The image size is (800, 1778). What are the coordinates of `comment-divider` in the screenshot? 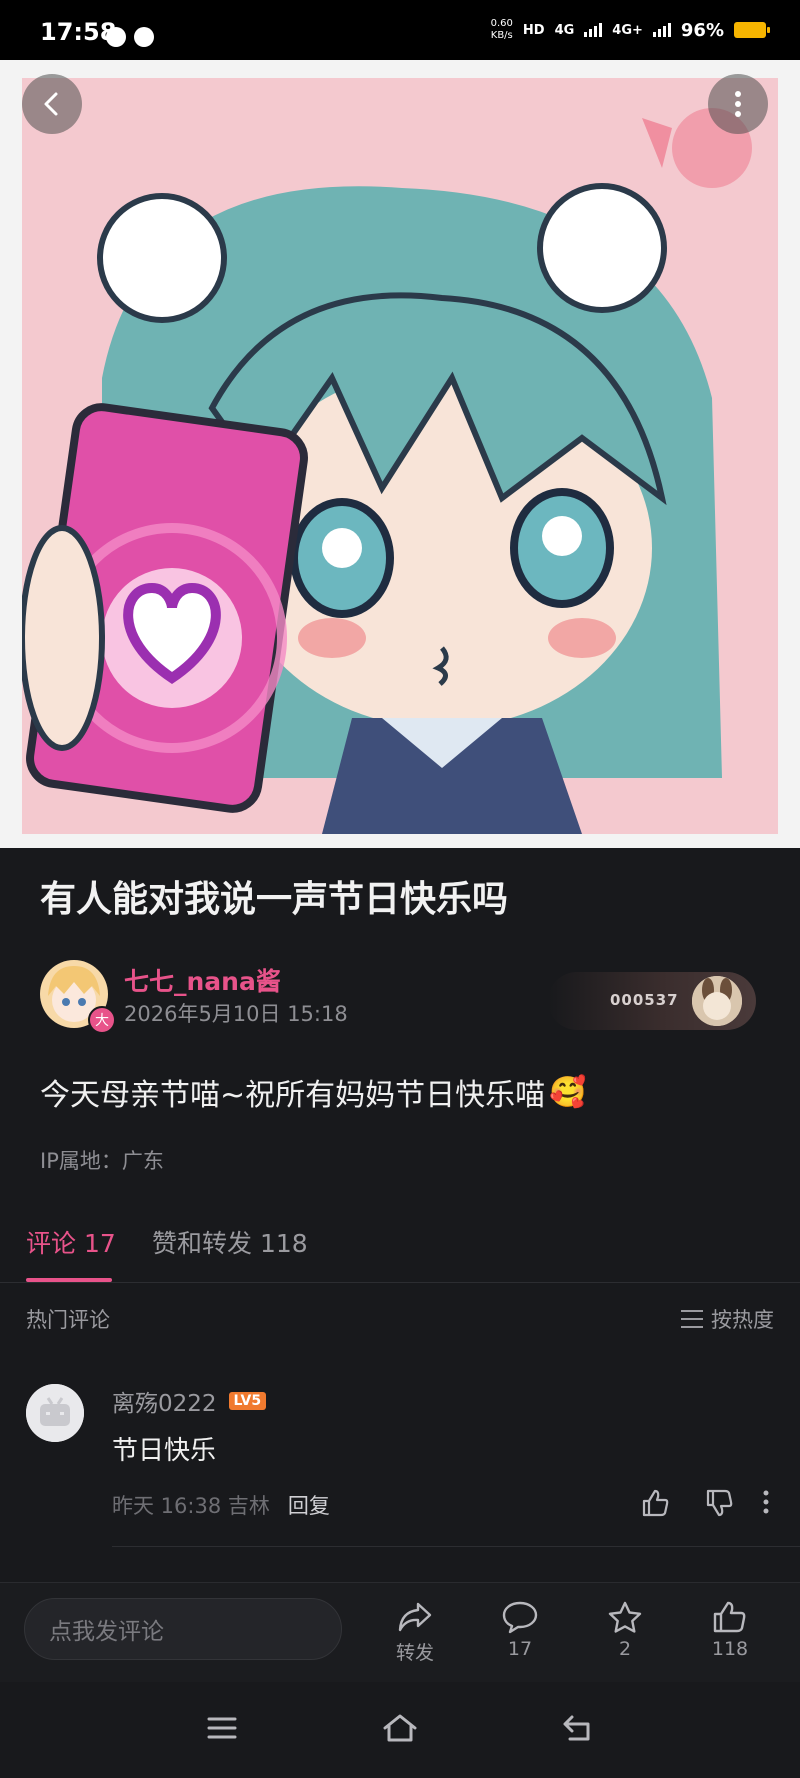 It's located at (456, 1546).